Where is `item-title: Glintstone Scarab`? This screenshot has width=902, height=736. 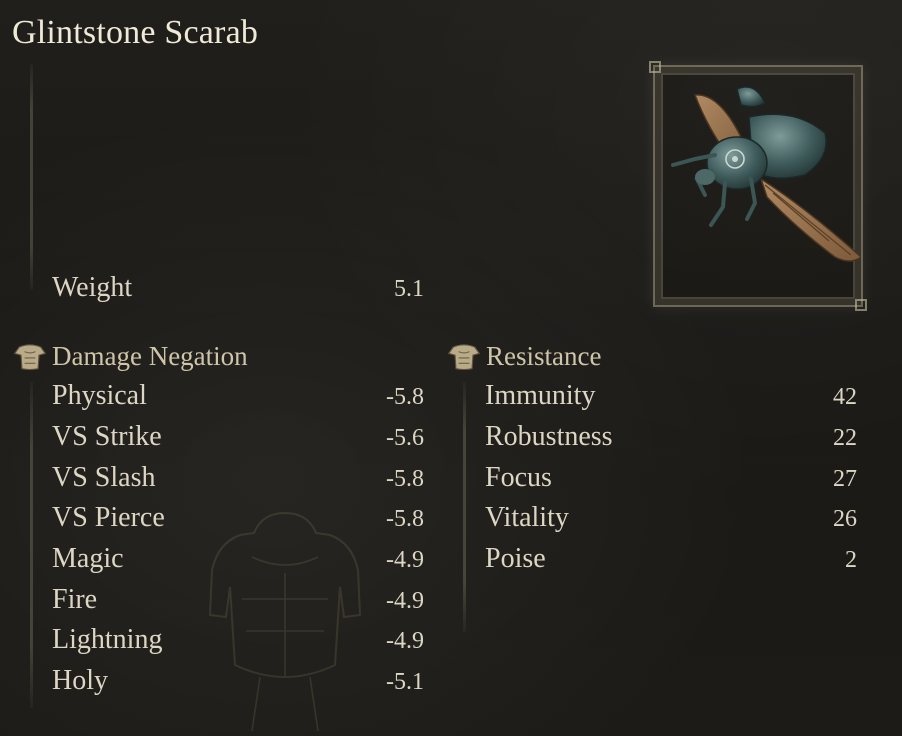
item-title: Glintstone Scarab is located at coordinates (135, 32).